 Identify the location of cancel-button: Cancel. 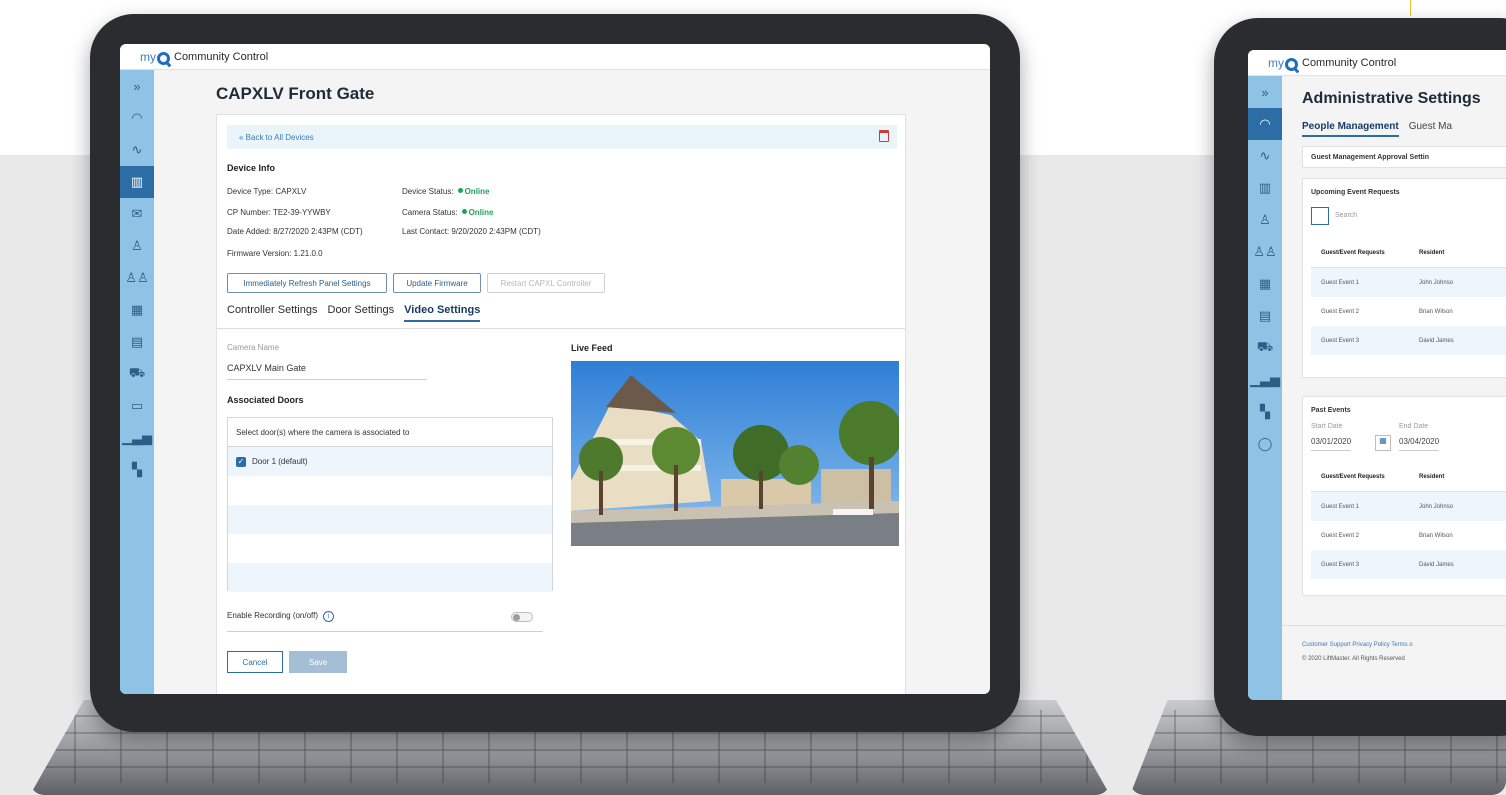
(255, 662).